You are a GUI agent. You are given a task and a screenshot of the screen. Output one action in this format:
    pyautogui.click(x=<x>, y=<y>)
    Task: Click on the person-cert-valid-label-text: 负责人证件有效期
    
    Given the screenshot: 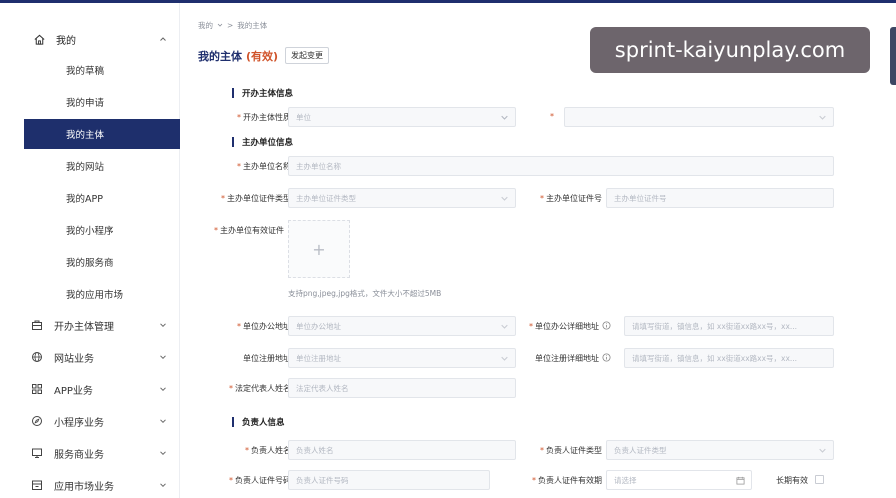 What is the action you would take?
    pyautogui.click(x=570, y=480)
    